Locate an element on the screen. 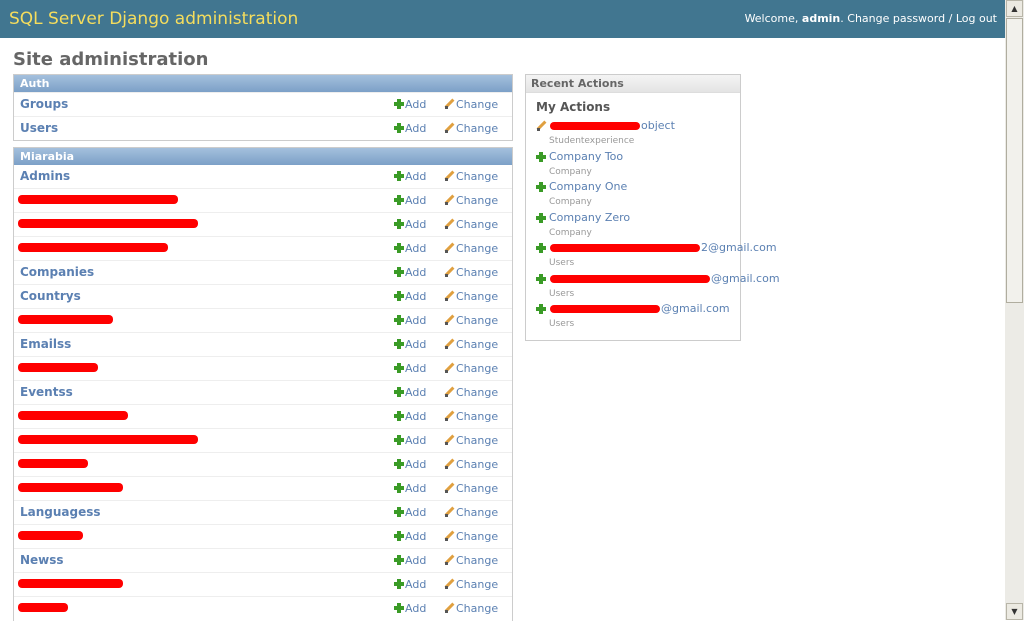 The width and height of the screenshot is (1024, 621). recent-action-link: Company One is located at coordinates (666, 187).